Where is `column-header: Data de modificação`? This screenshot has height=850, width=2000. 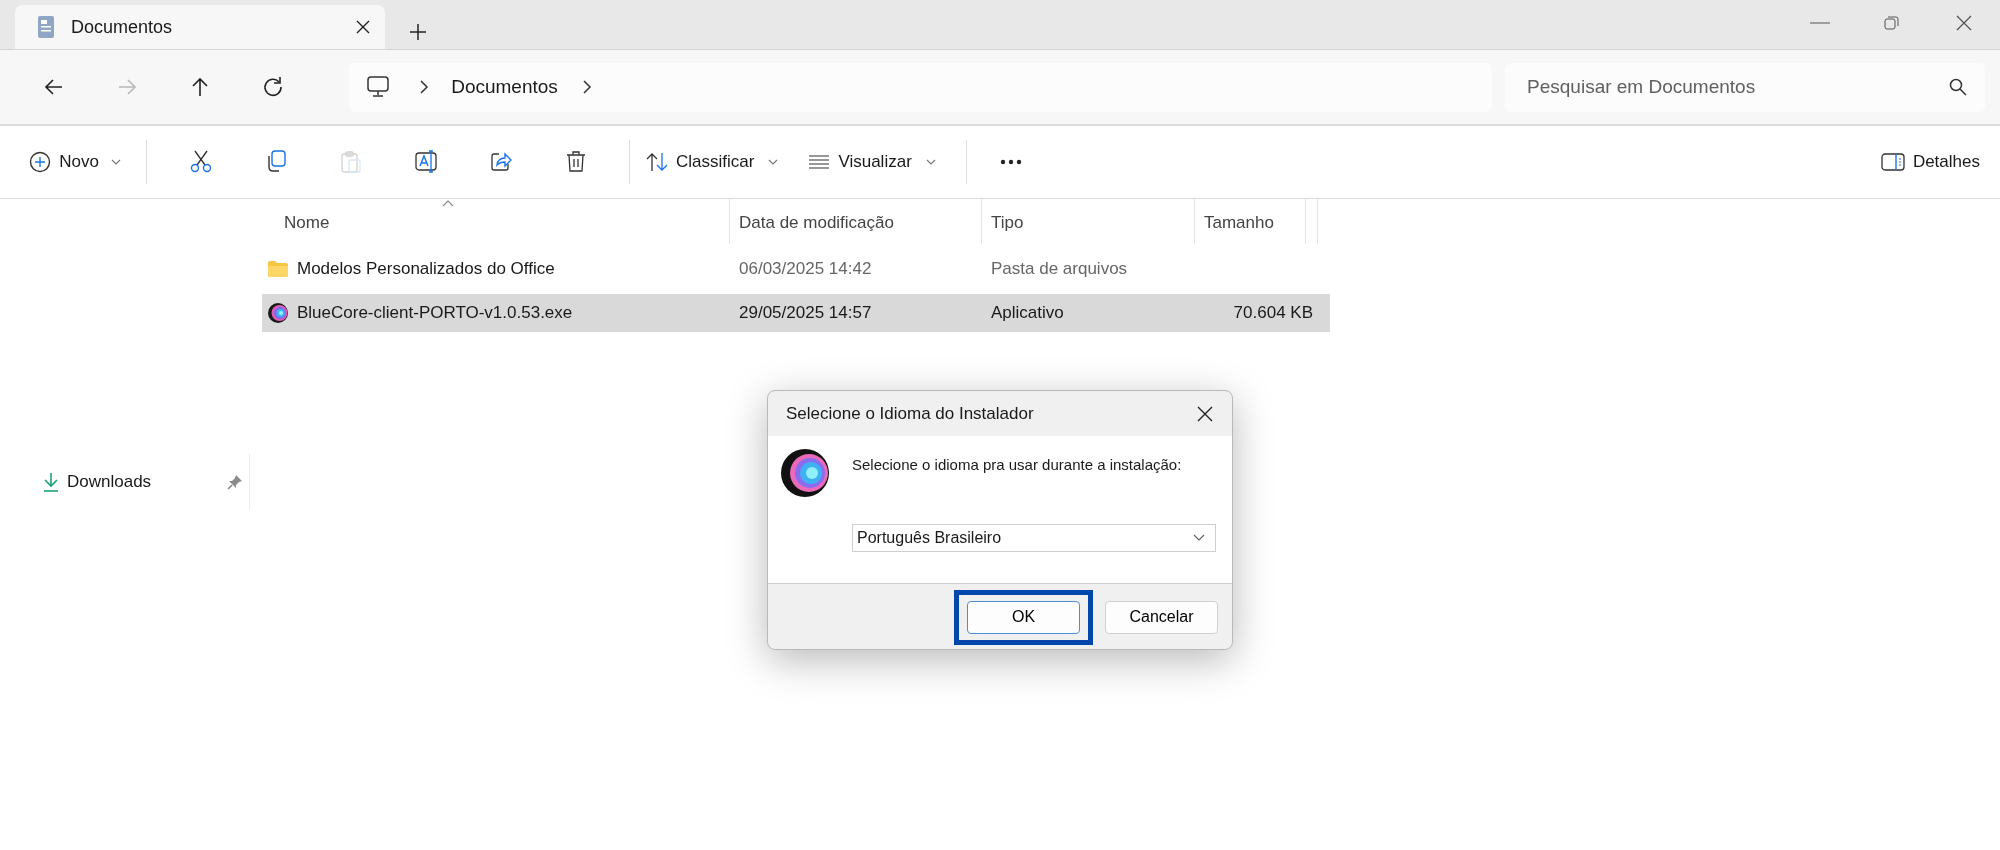 column-header: Data de modificação is located at coordinates (856, 221).